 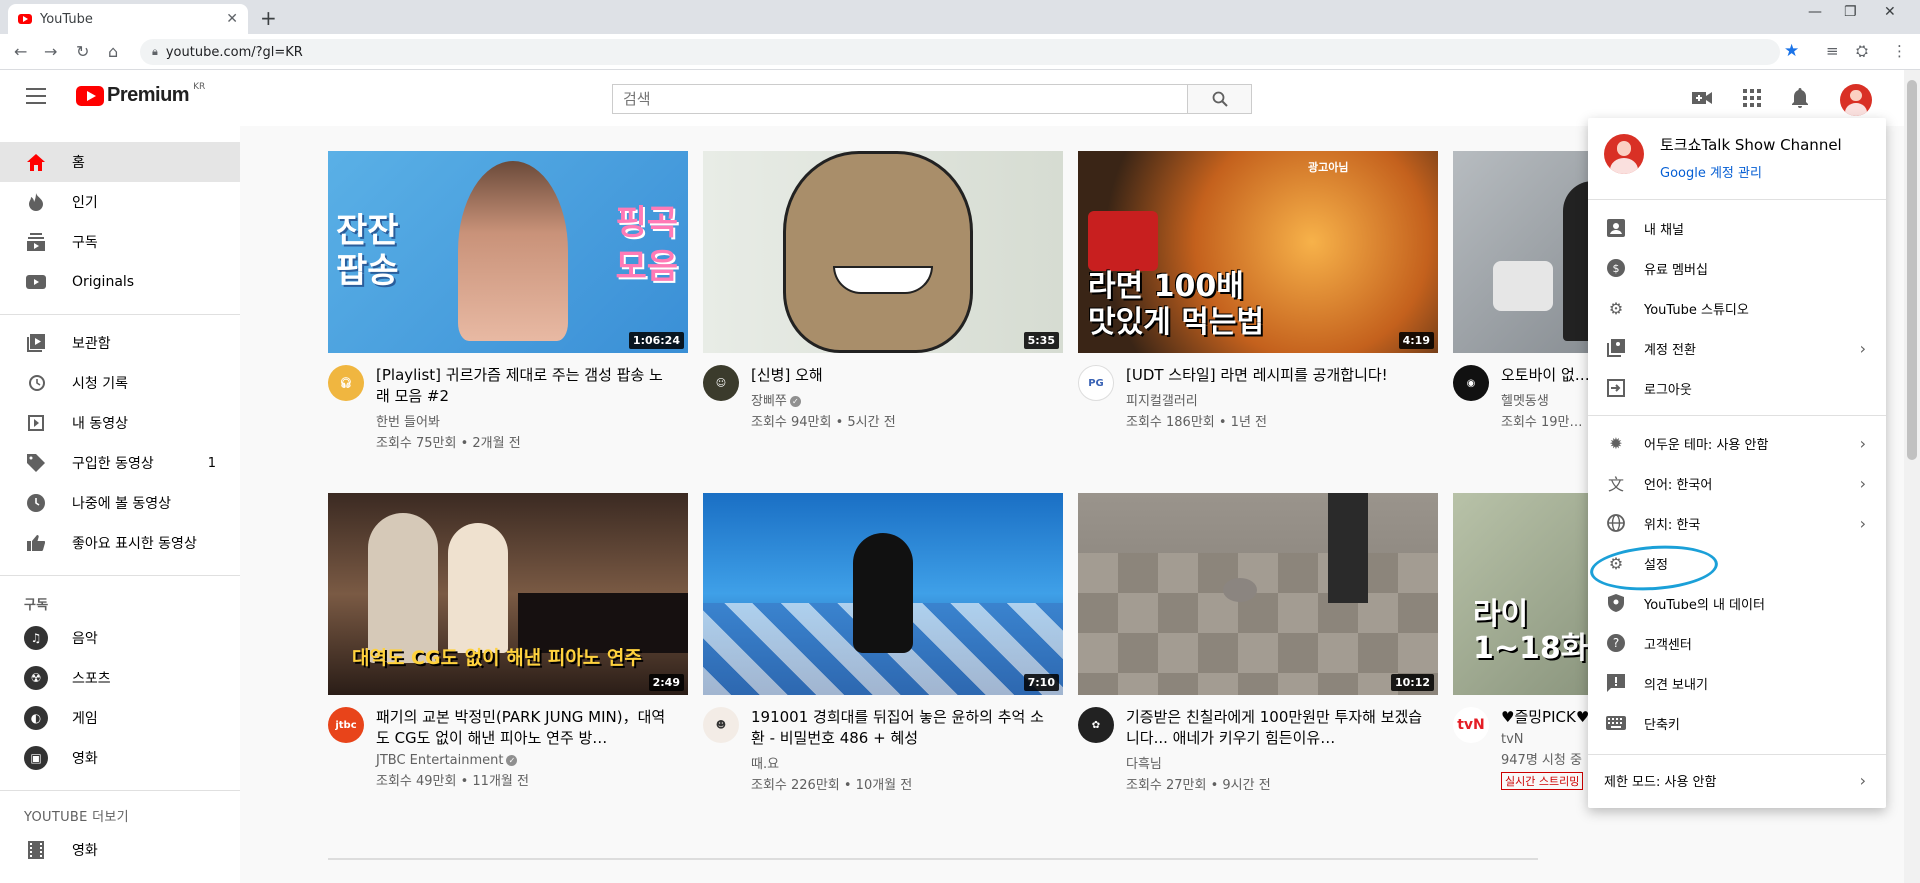 I want to click on video-card: 5:35 ☺ [신병] 오해 장삐쭈 ✓ 조회수 94만회 • 5시간 전, so click(x=883, y=290).